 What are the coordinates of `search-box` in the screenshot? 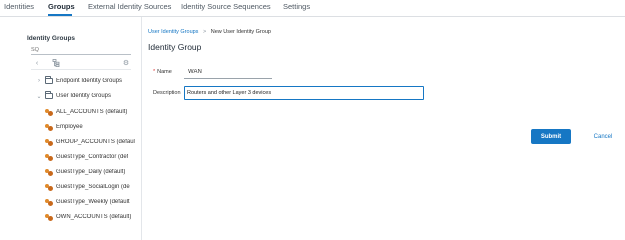 It's located at (81, 50).